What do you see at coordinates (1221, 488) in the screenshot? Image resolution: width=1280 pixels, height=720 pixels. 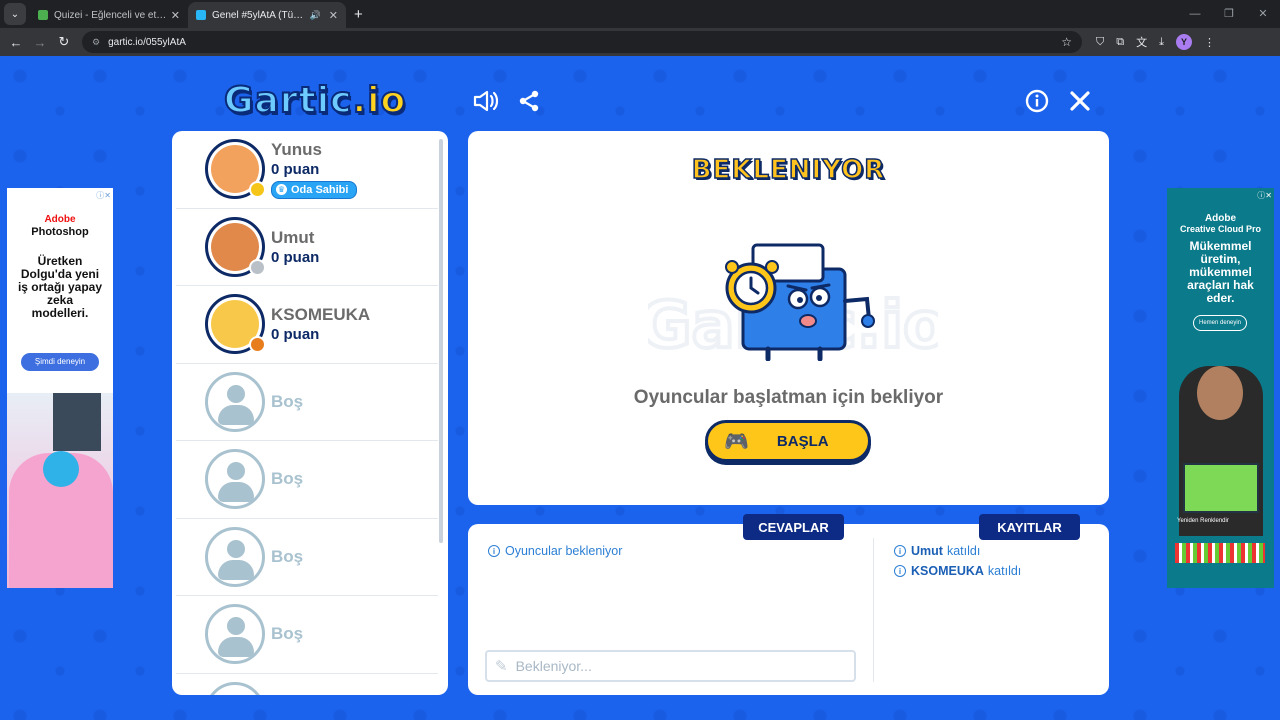 I see `ad-product-box` at bounding box center [1221, 488].